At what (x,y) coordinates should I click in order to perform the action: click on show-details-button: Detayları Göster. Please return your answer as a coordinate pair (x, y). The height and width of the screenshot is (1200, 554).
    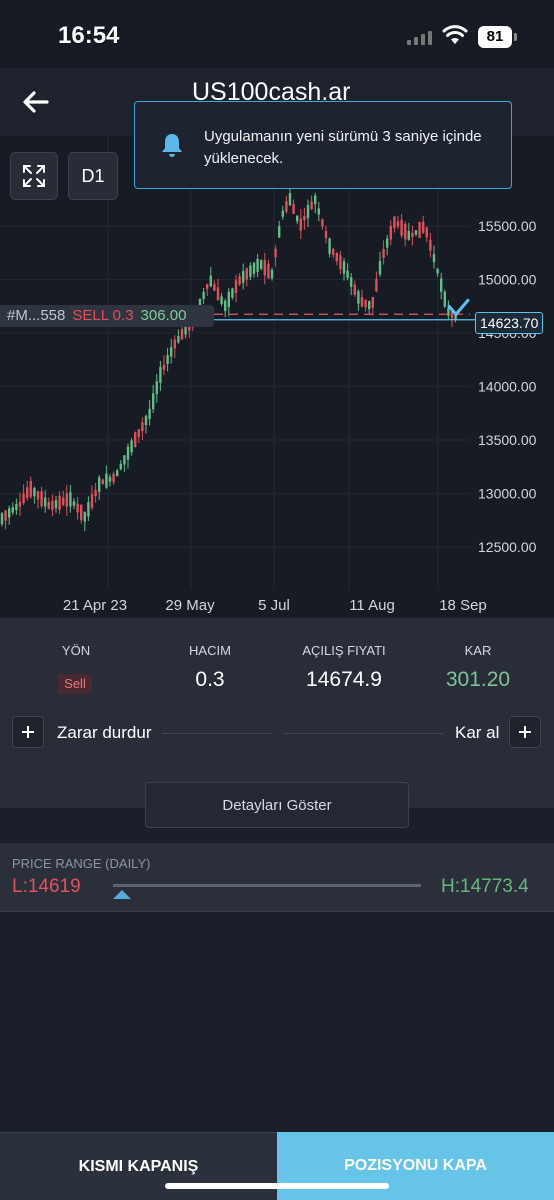
    Looking at the image, I should click on (277, 805).